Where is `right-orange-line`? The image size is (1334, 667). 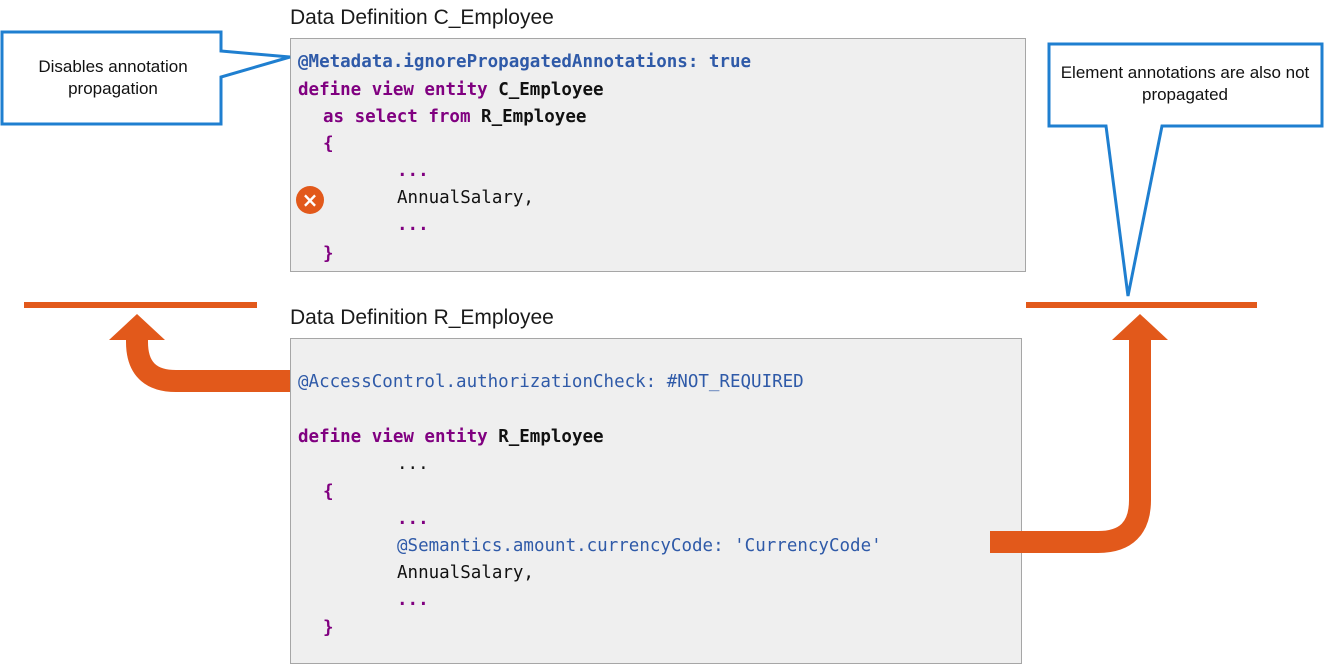
right-orange-line is located at coordinates (1141, 305).